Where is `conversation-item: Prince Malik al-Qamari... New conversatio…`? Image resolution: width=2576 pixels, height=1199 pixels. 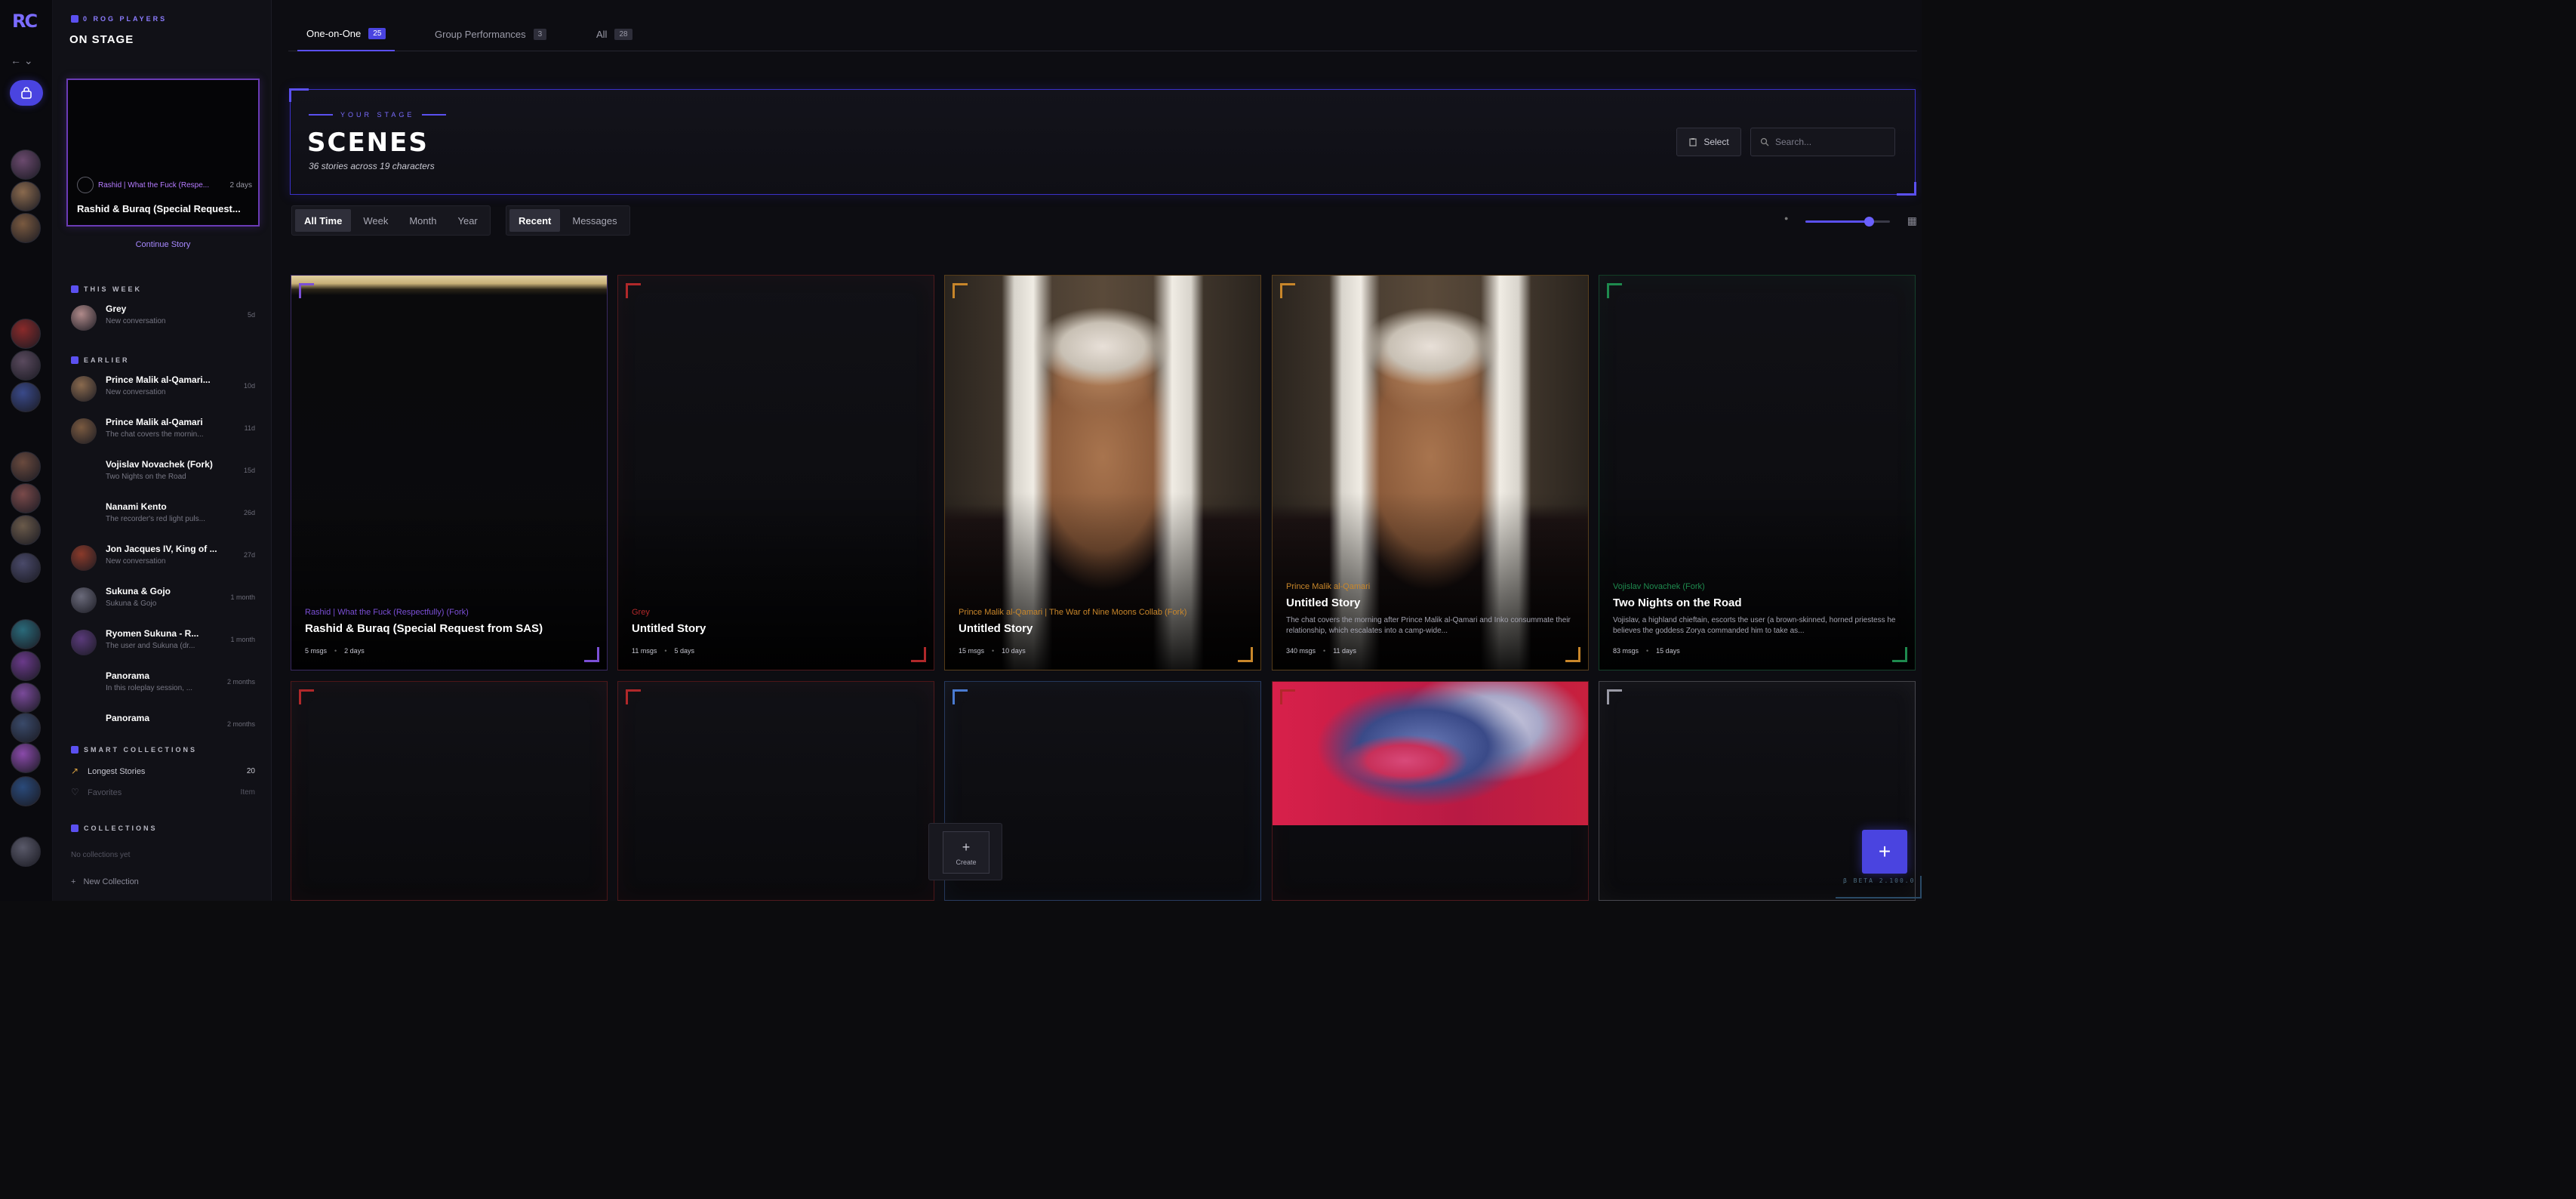 conversation-item: Prince Malik al-Qamari... New conversatio… is located at coordinates (165, 388).